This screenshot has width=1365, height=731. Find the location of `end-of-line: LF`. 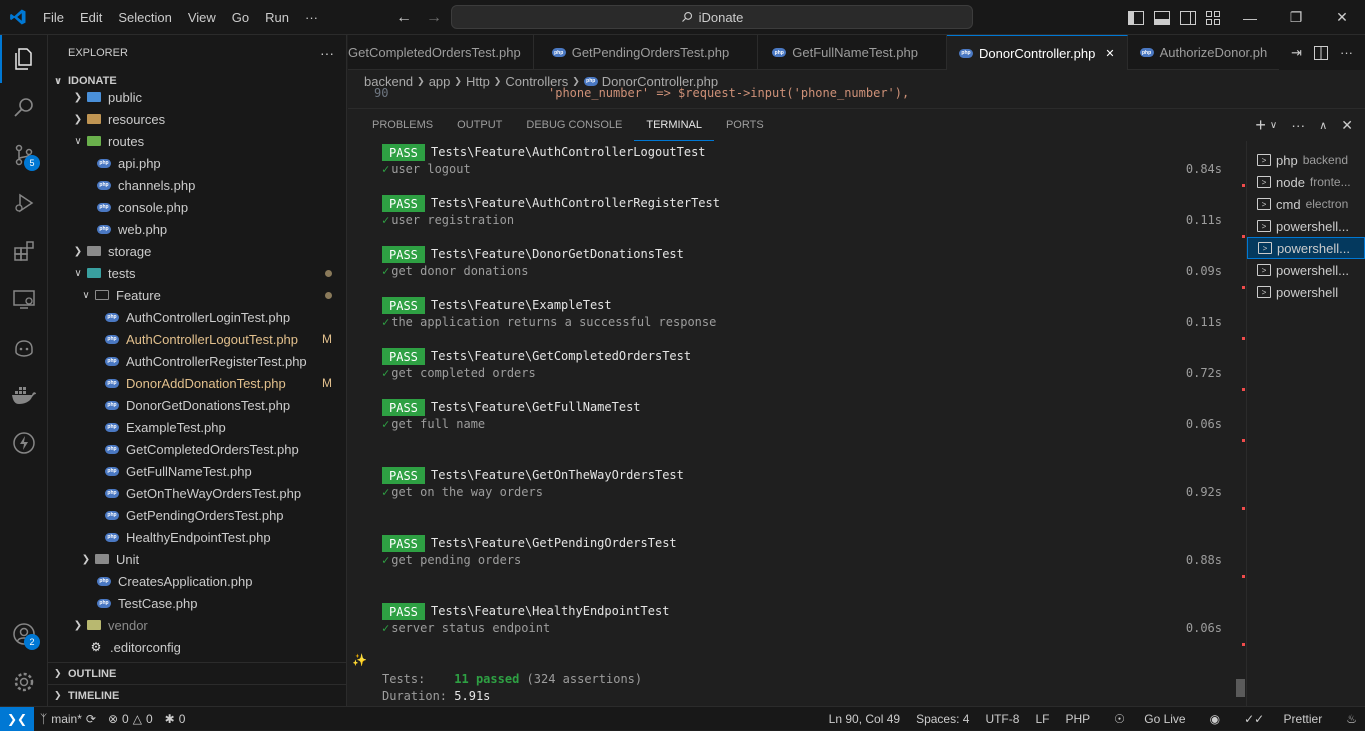

end-of-line: LF is located at coordinates (1042, 719).